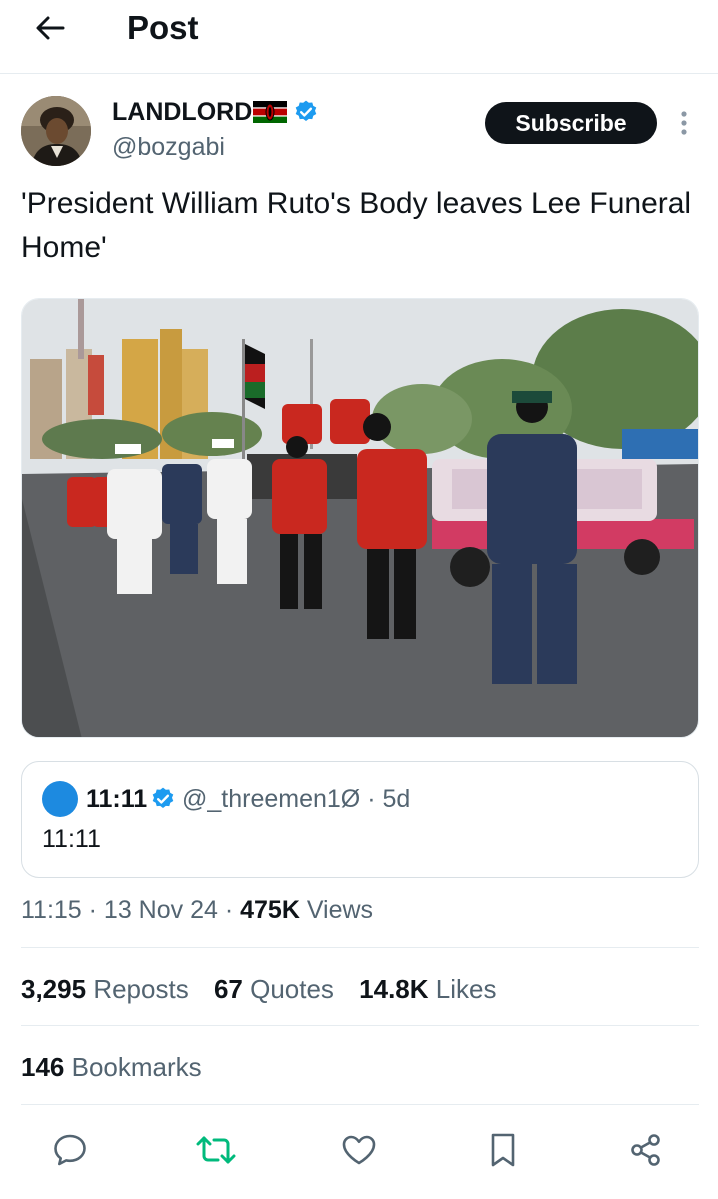  I want to click on share-icon, so click(645, 1150).